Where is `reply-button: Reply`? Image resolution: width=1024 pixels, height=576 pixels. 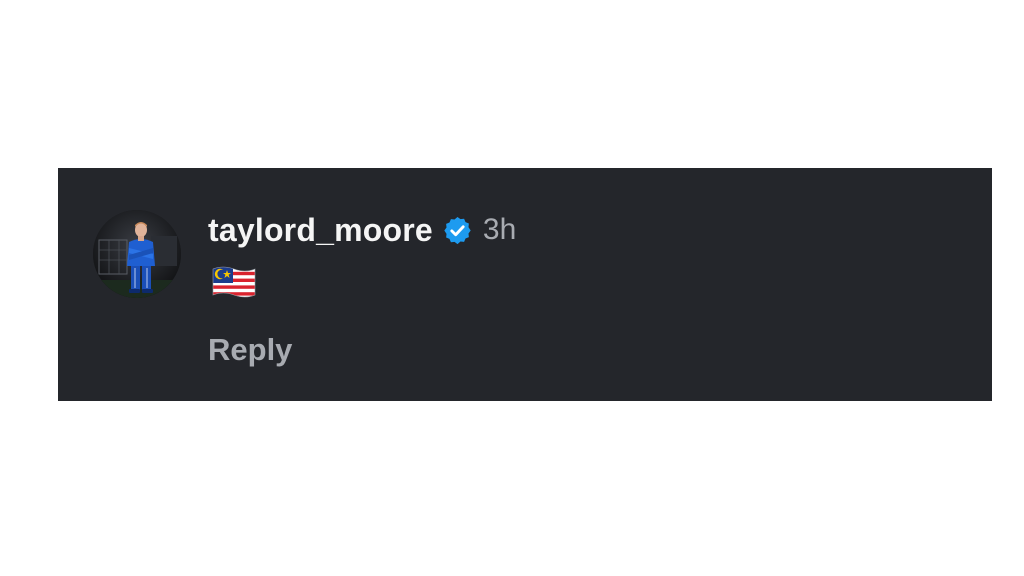 reply-button: Reply is located at coordinates (250, 350).